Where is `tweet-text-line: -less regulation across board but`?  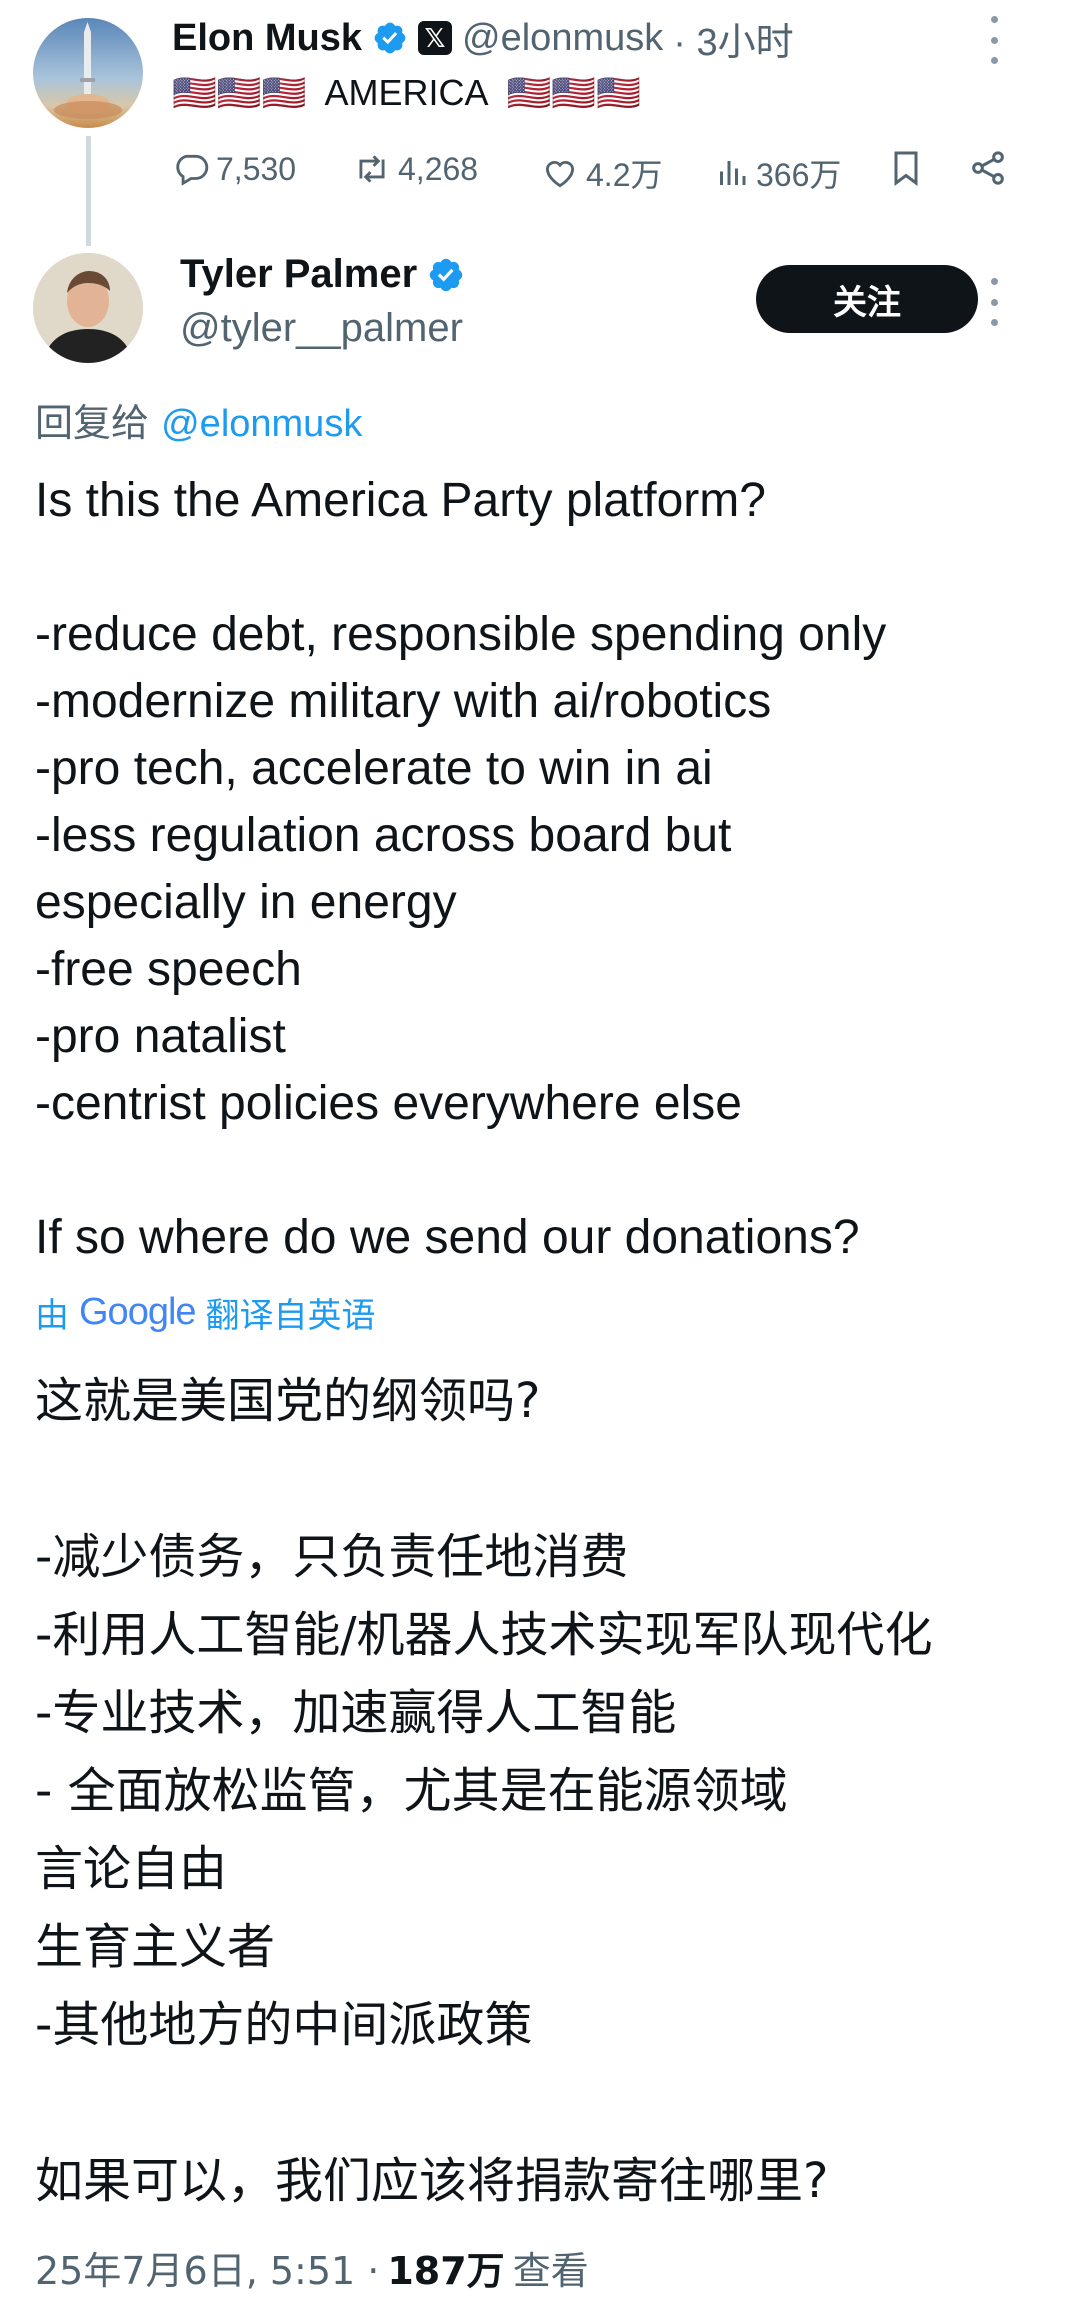
tweet-text-line: -less regulation across board but is located at coordinates (383, 835).